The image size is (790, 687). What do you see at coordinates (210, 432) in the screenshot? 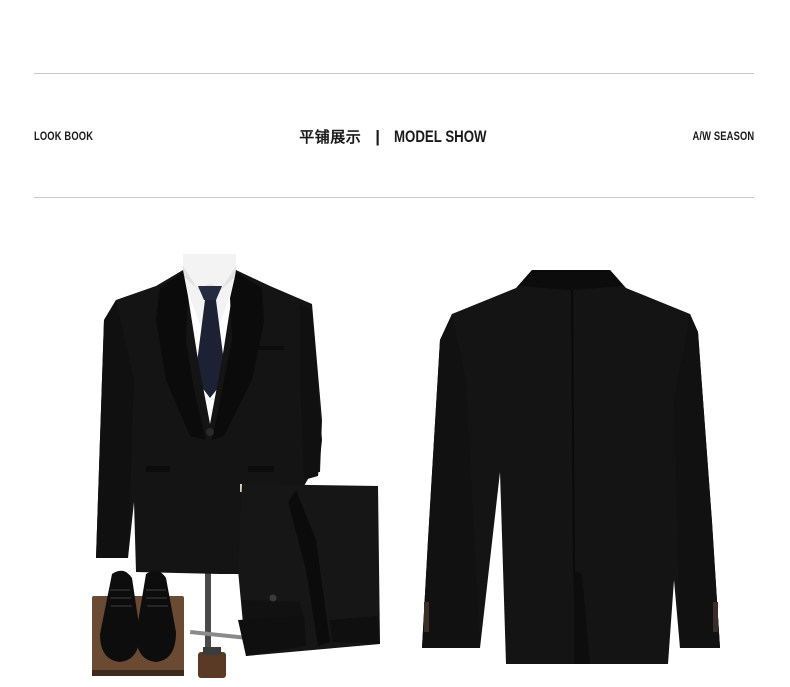
I see `jacket-button` at bounding box center [210, 432].